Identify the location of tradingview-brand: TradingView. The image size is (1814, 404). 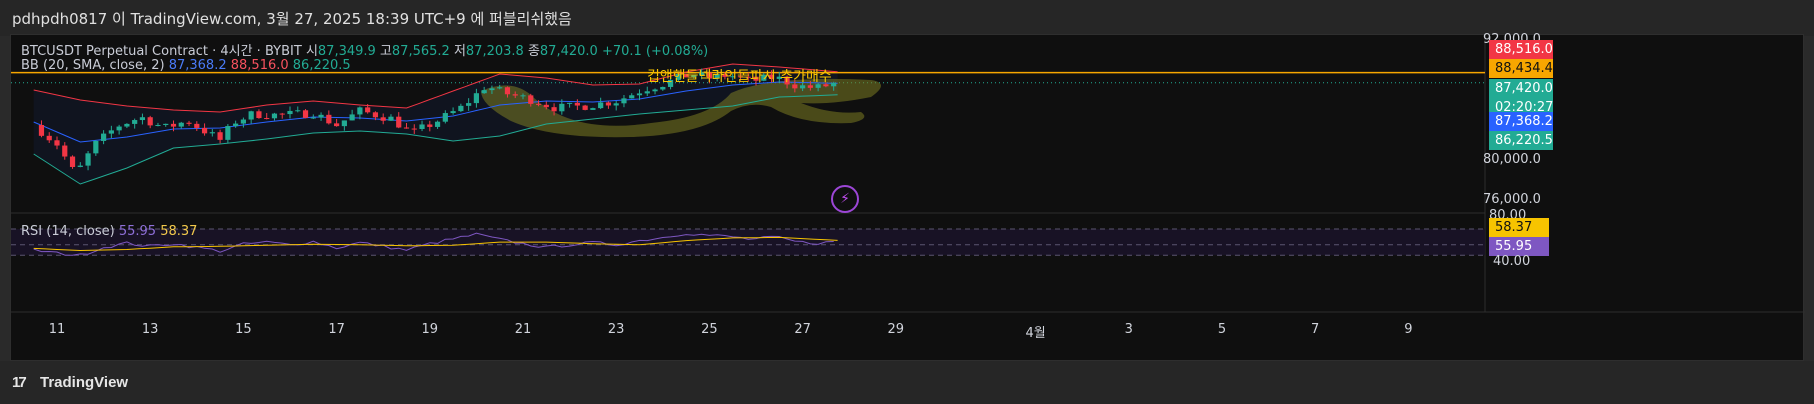
(84, 382).